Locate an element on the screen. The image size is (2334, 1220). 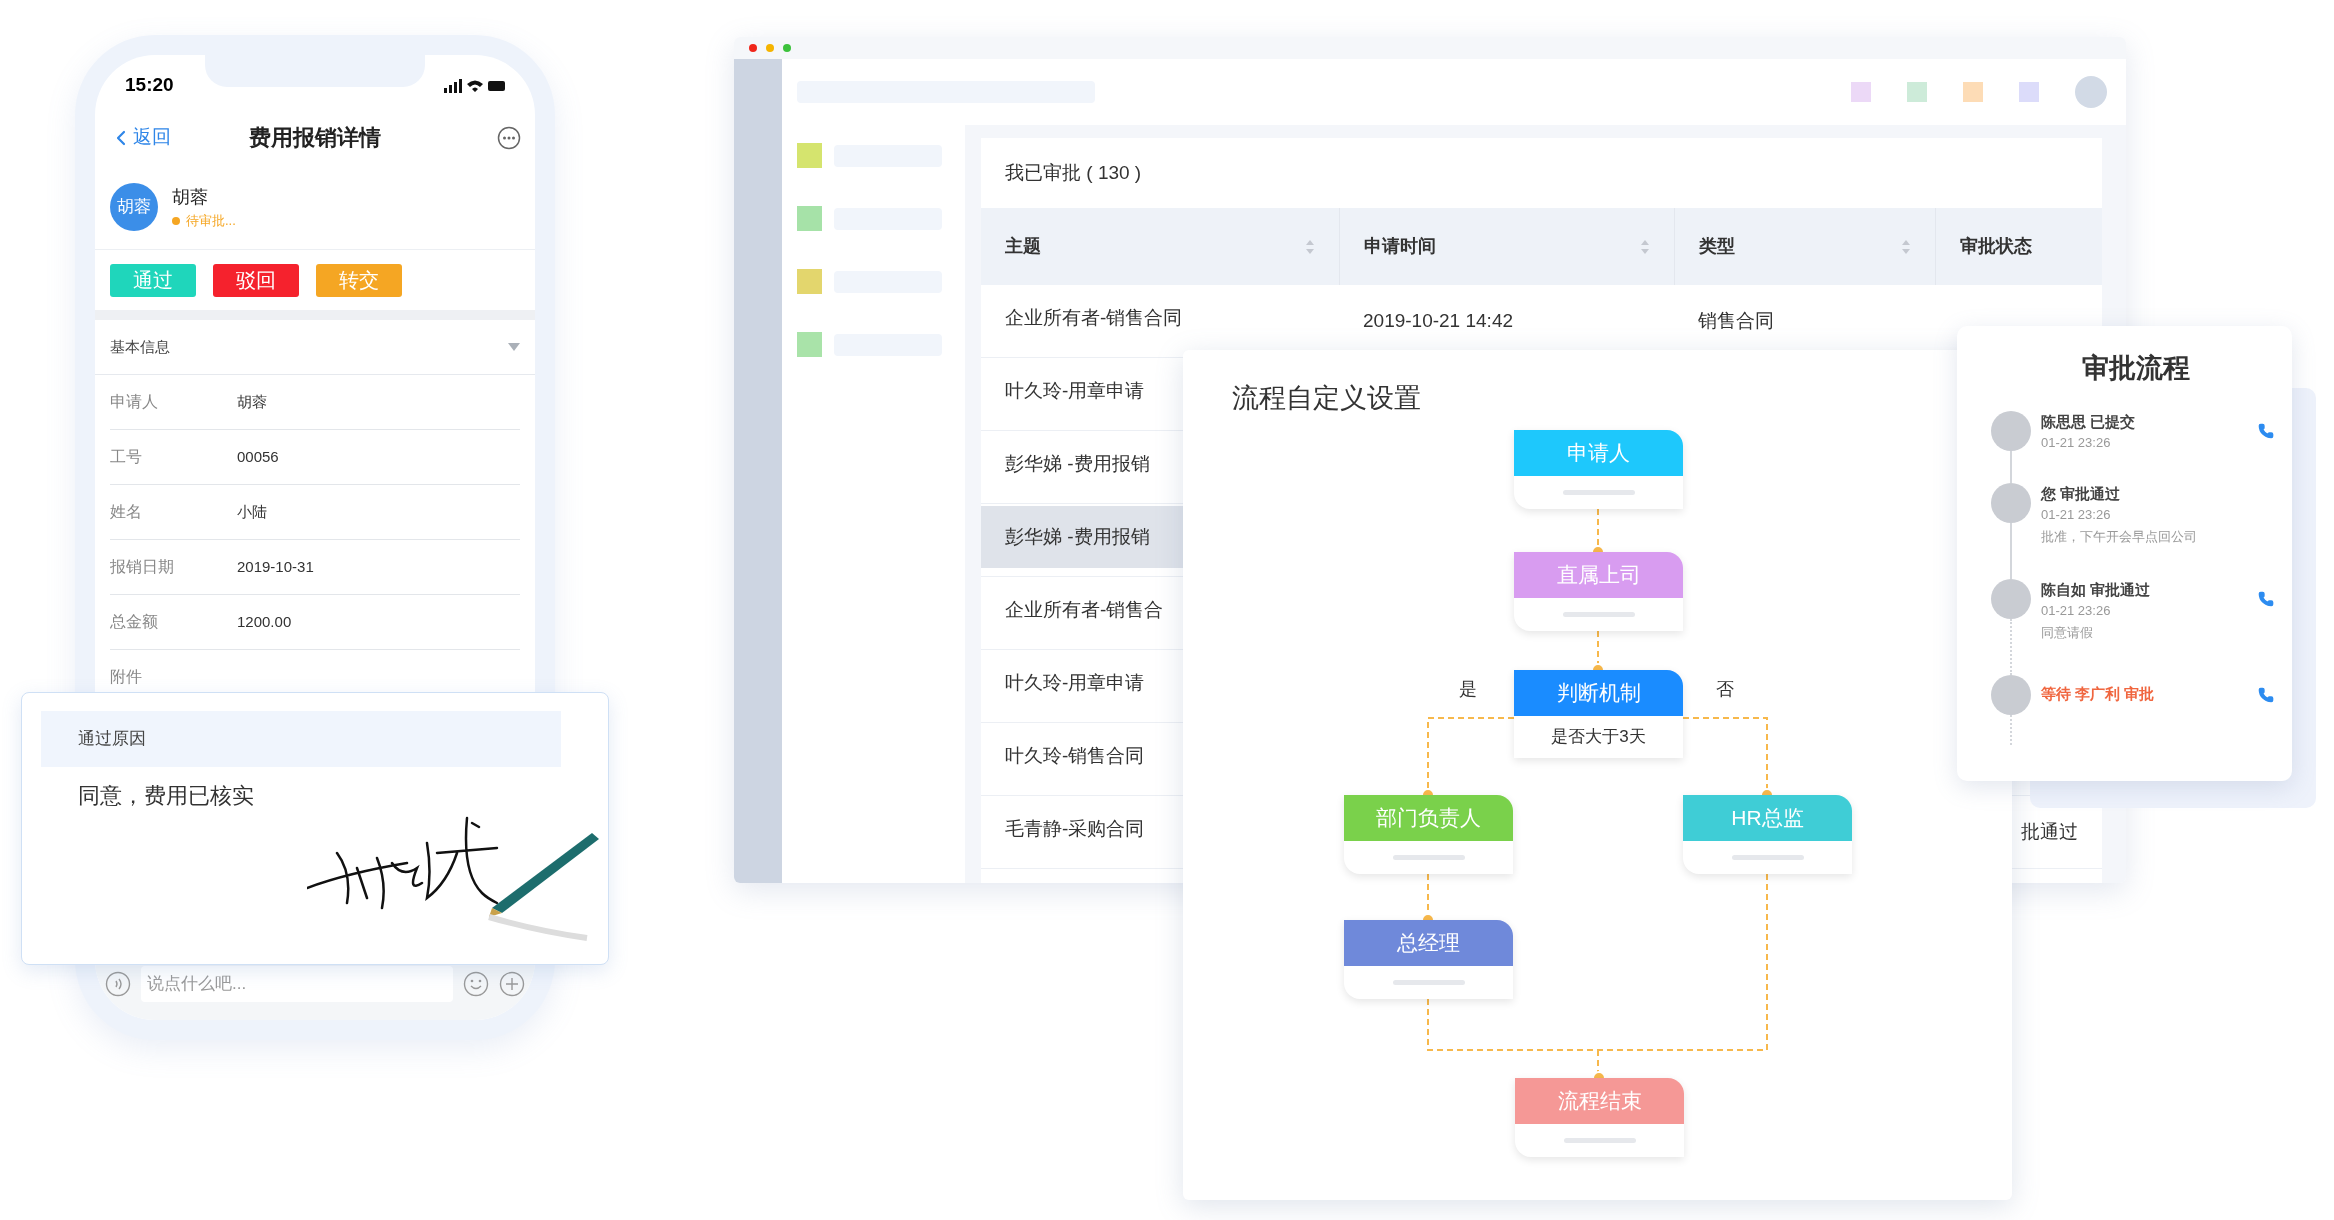
column-header: 申请时间 is located at coordinates (1400, 246).